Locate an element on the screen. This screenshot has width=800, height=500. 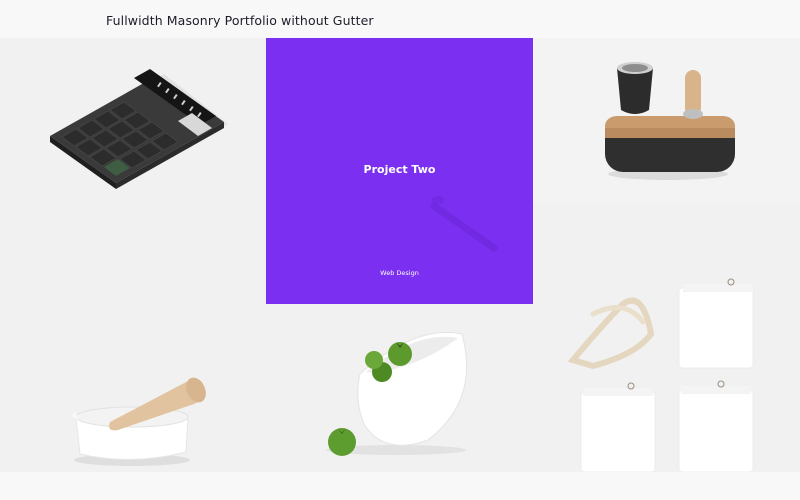
calculator-image is located at coordinates (139, 129).